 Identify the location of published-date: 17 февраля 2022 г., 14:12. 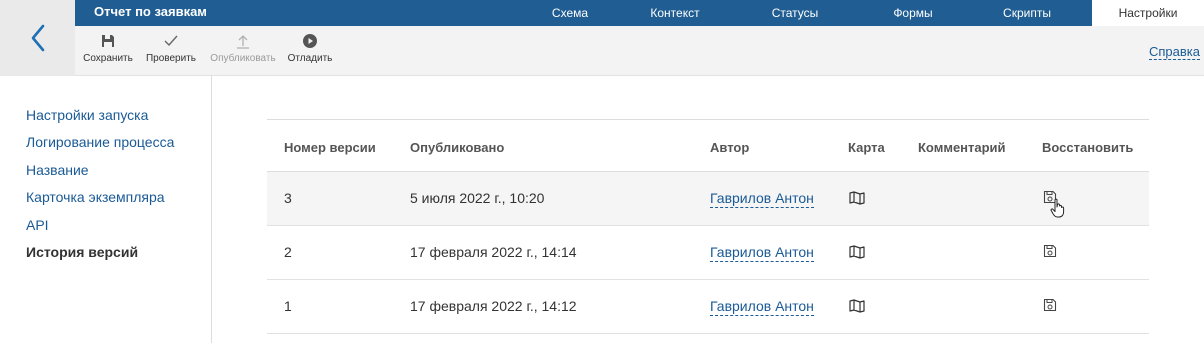
(493, 306).